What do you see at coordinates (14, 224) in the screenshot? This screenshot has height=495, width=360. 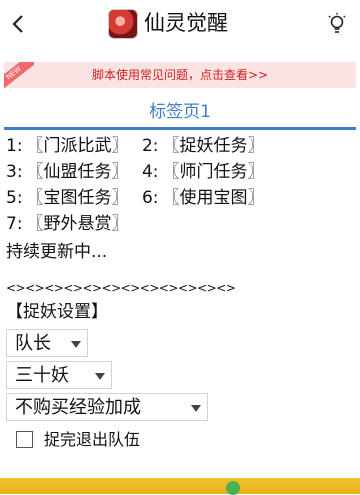 I see `task-index: 7:` at bounding box center [14, 224].